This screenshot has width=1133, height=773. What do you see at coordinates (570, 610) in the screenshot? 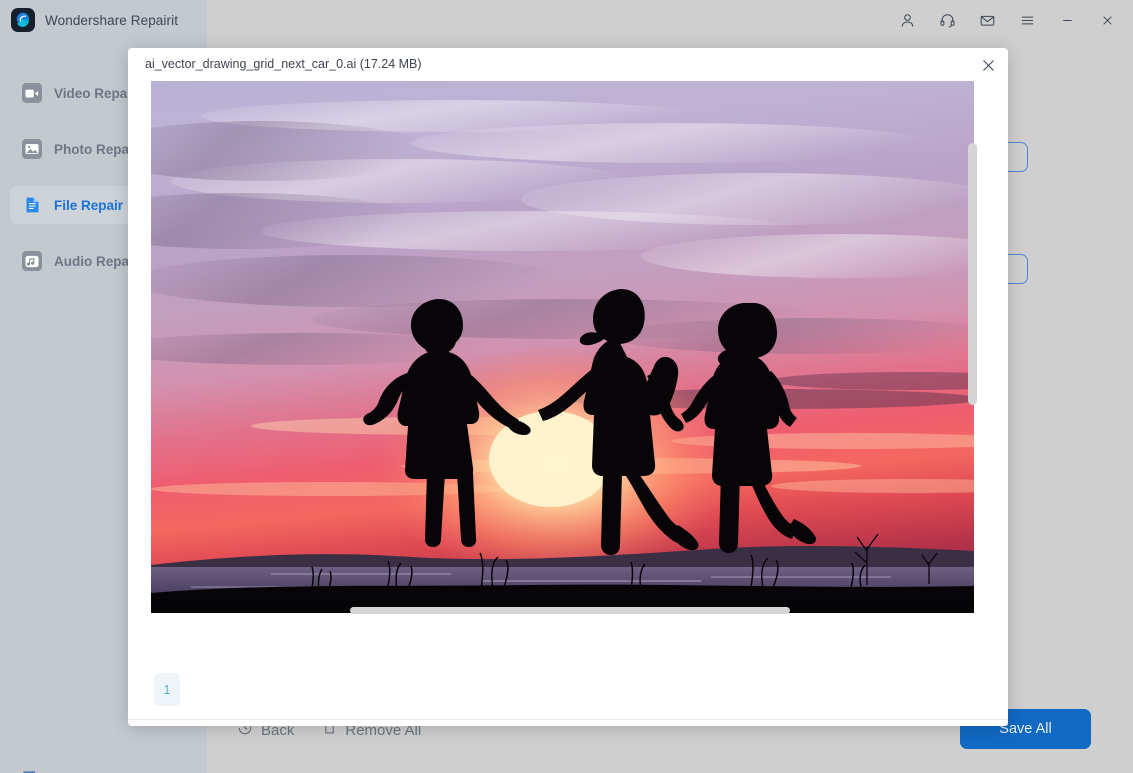
I see `horizontal-scrollbar` at bounding box center [570, 610].